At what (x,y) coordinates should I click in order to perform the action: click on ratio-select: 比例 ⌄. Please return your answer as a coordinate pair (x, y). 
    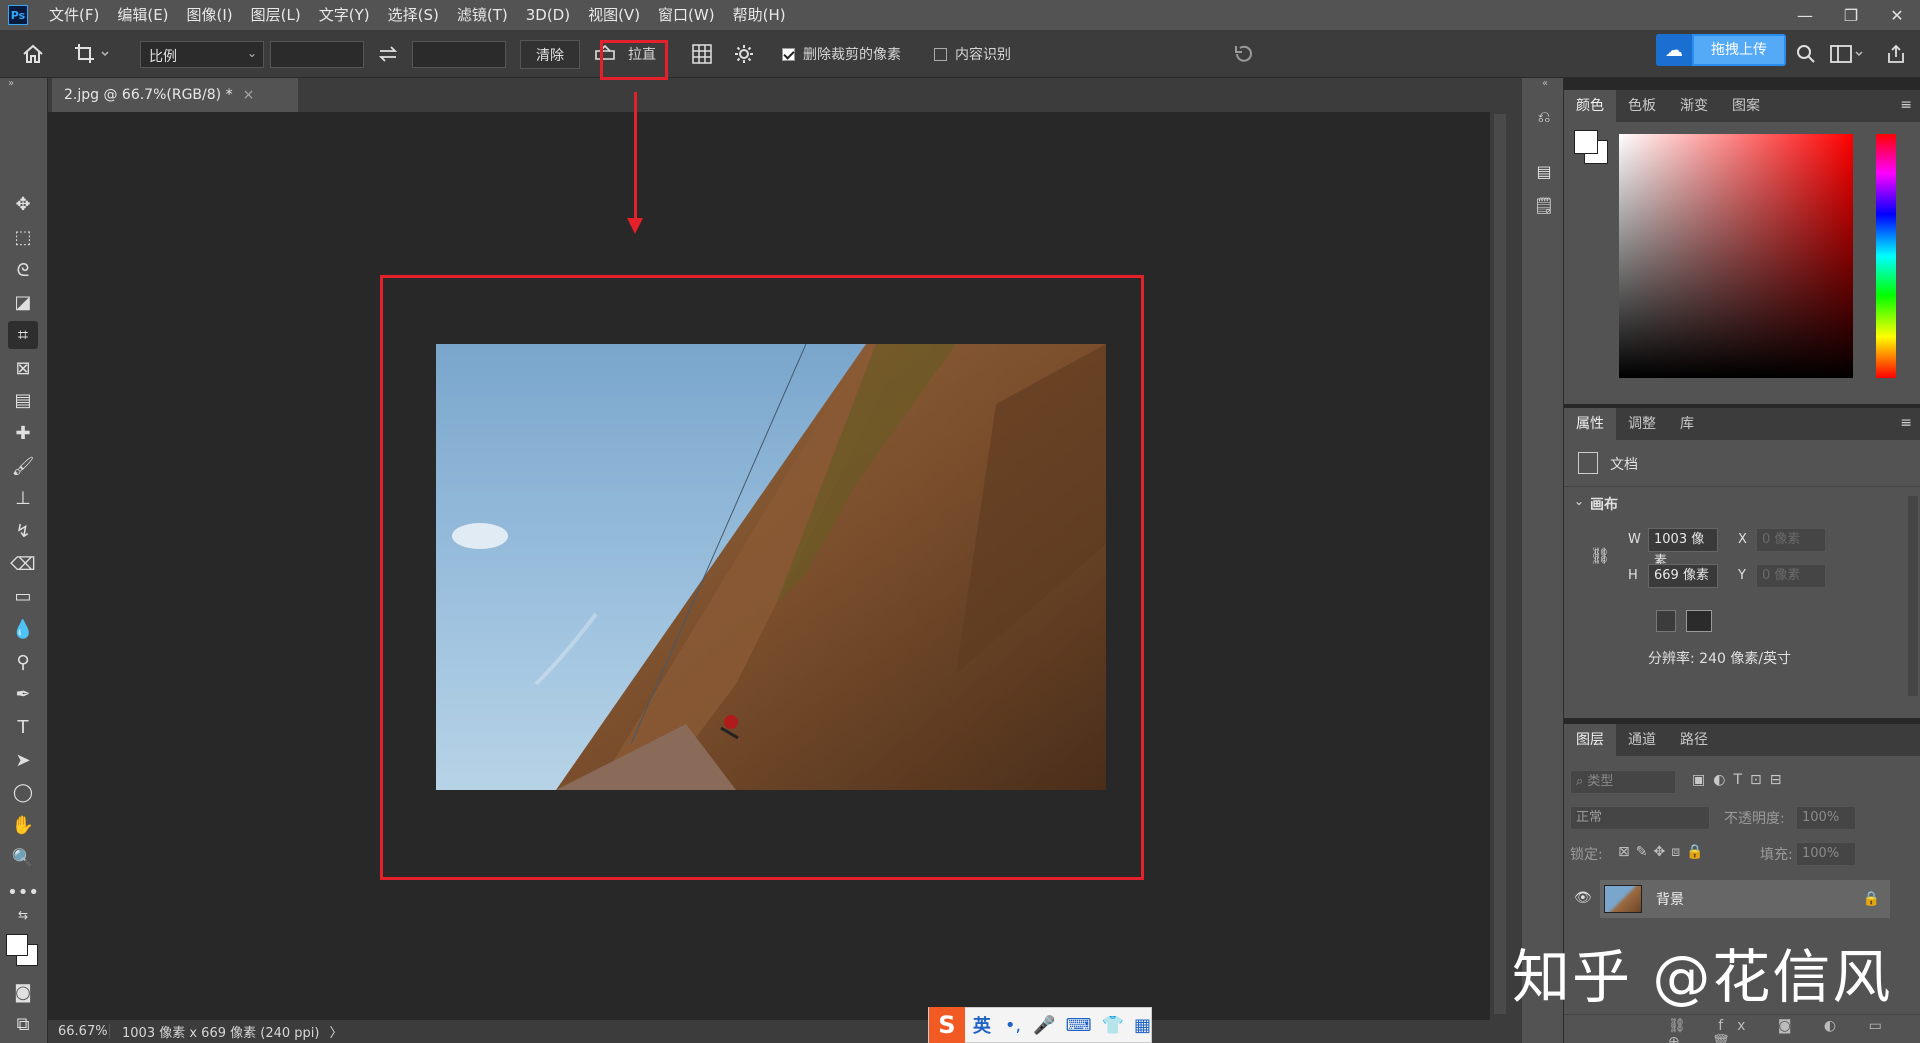
    Looking at the image, I should click on (202, 54).